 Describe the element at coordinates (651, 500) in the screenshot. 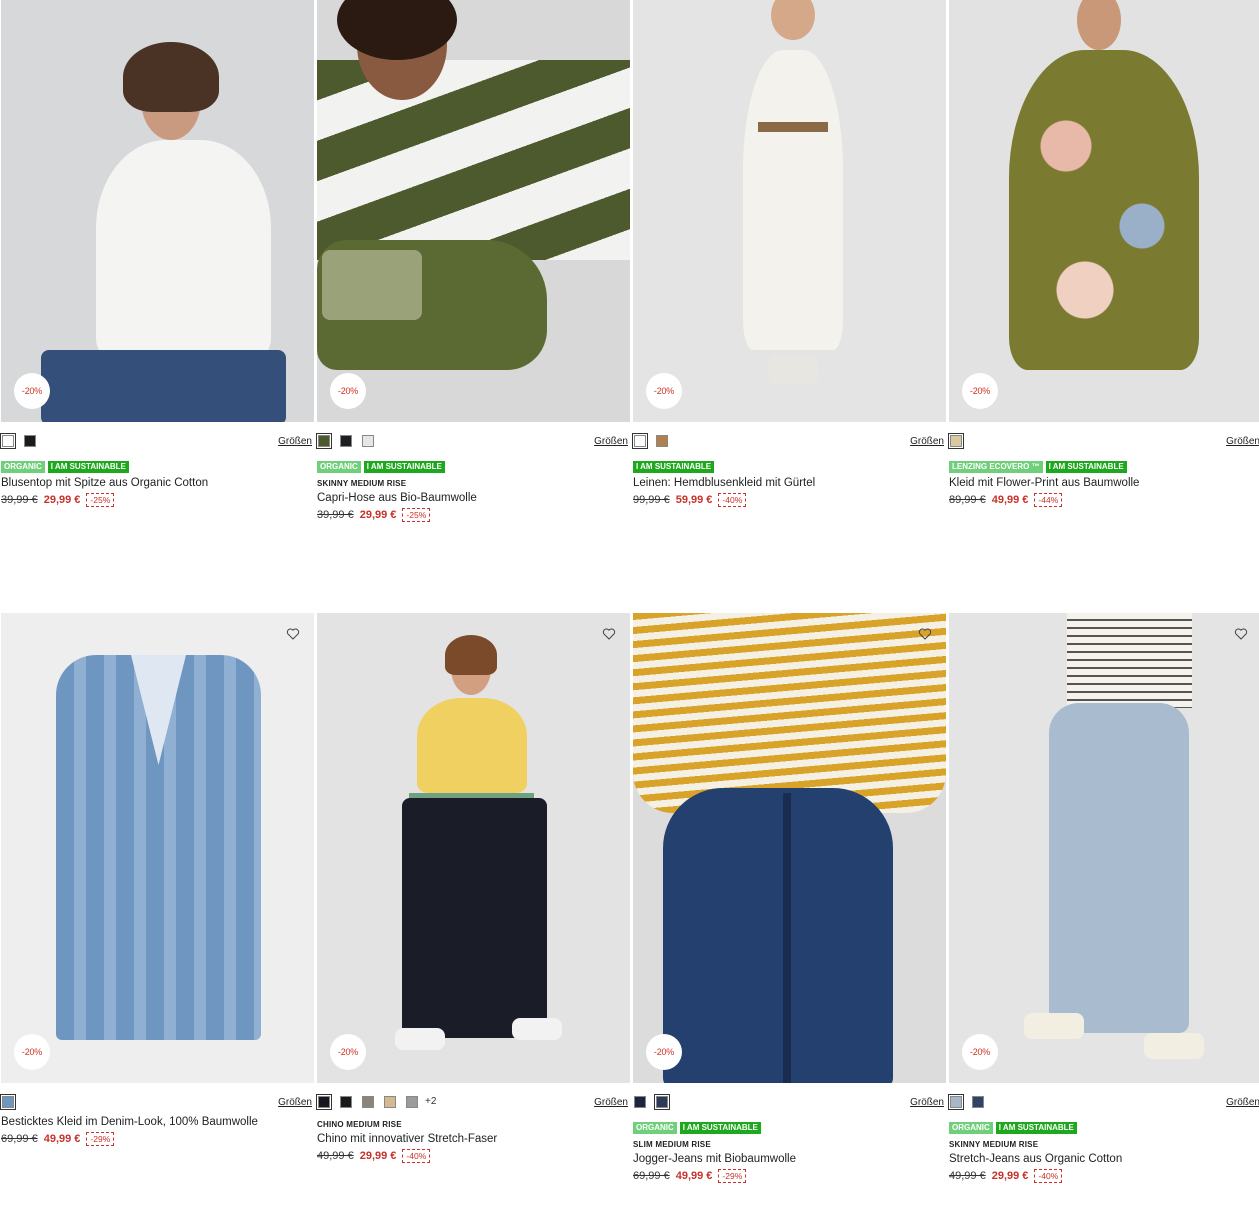

I see `old-price: 99,99 €` at that location.